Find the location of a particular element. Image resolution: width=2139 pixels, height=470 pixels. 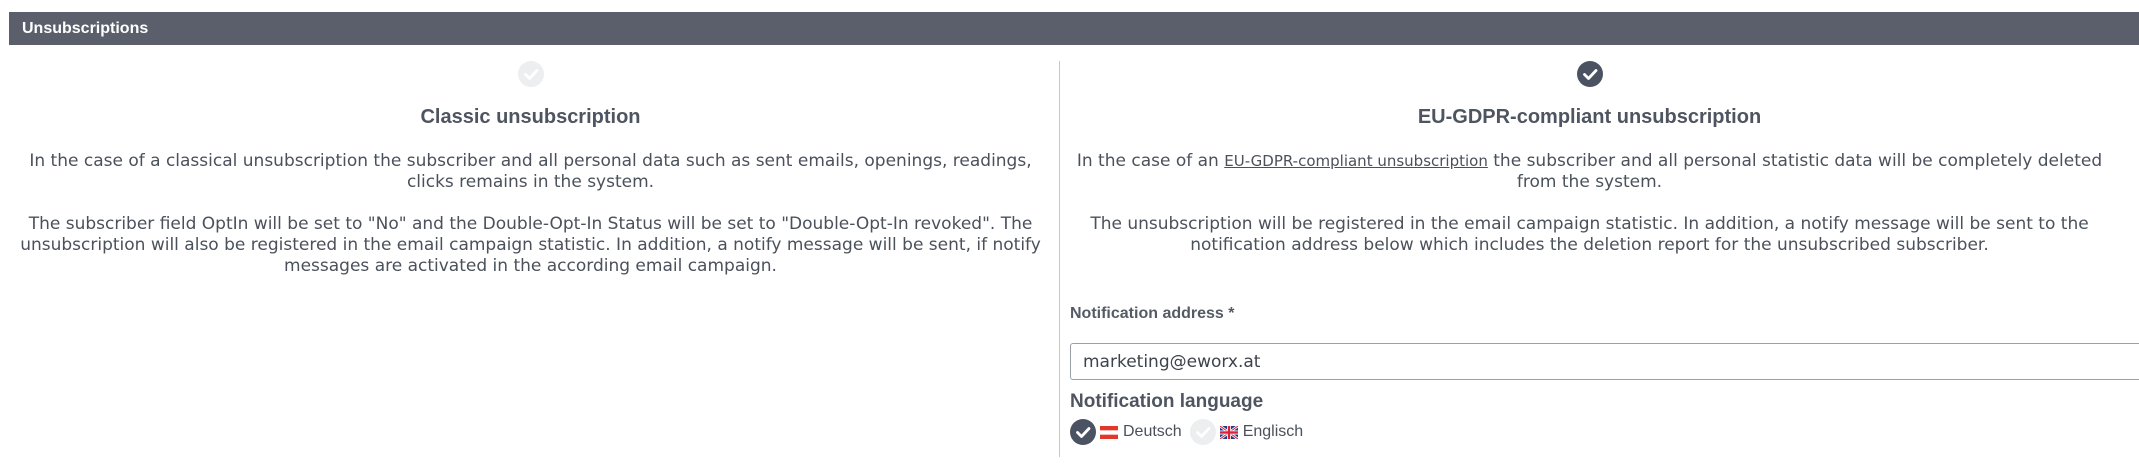

classic-unsubscription-title: Classic unsubscription is located at coordinates (530, 117).